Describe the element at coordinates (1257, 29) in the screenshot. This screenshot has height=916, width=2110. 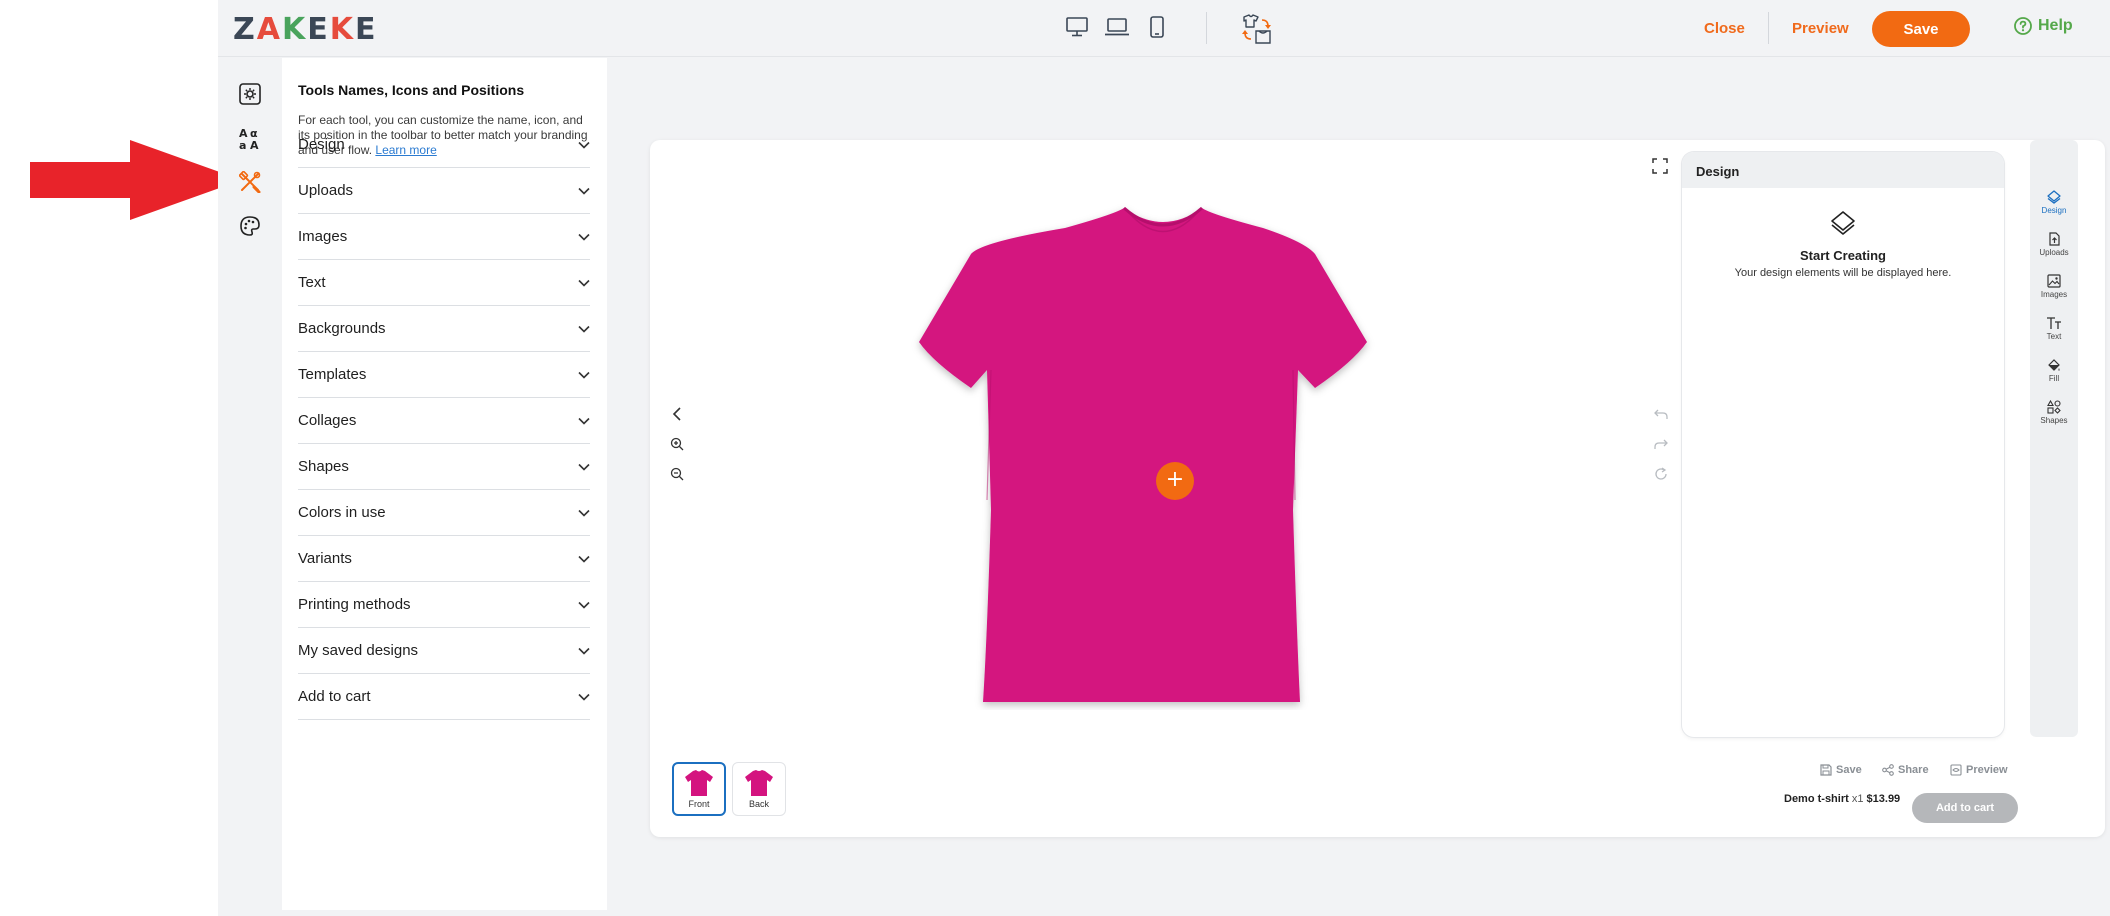
I see `switch-product-icon` at that location.